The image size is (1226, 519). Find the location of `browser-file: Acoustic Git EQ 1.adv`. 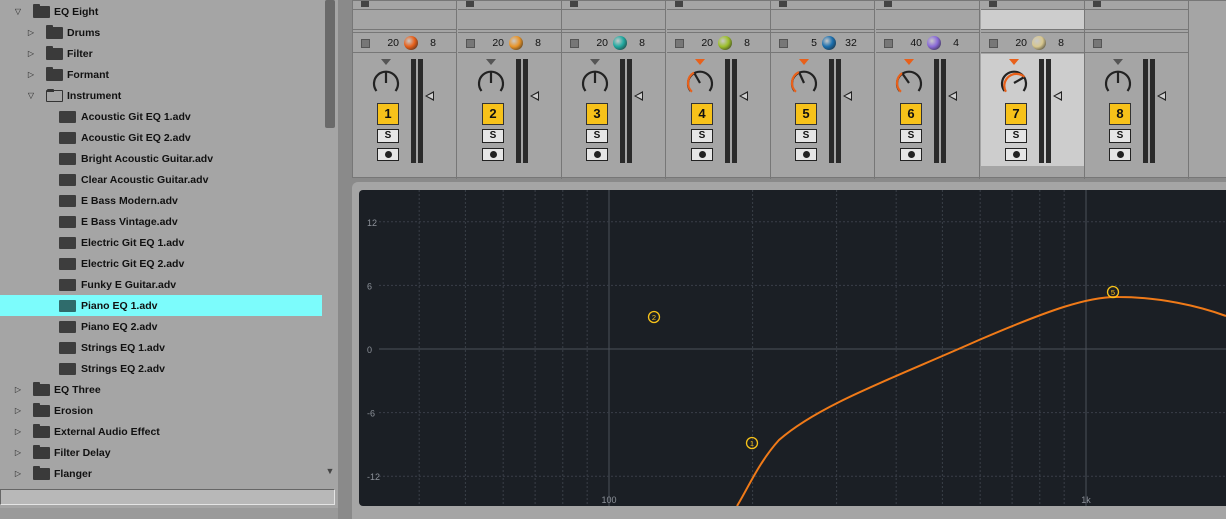

browser-file: Acoustic Git EQ 1.adv is located at coordinates (161, 116).